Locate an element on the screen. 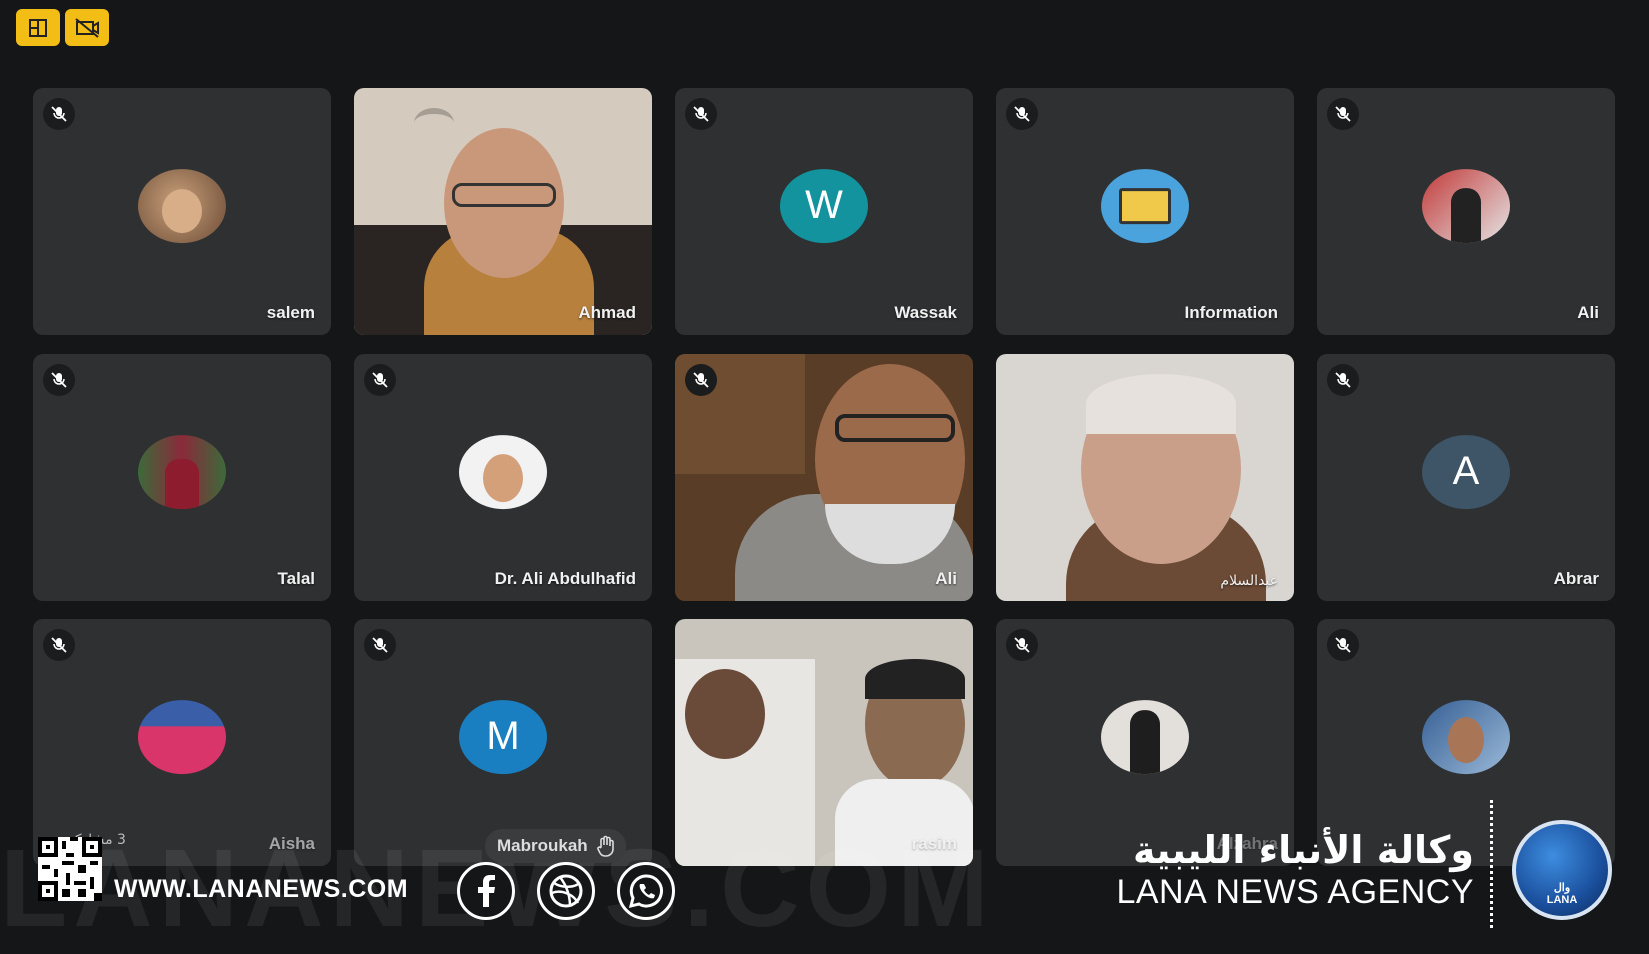 The image size is (1649, 954). letter-avatar: M is located at coordinates (503, 736).